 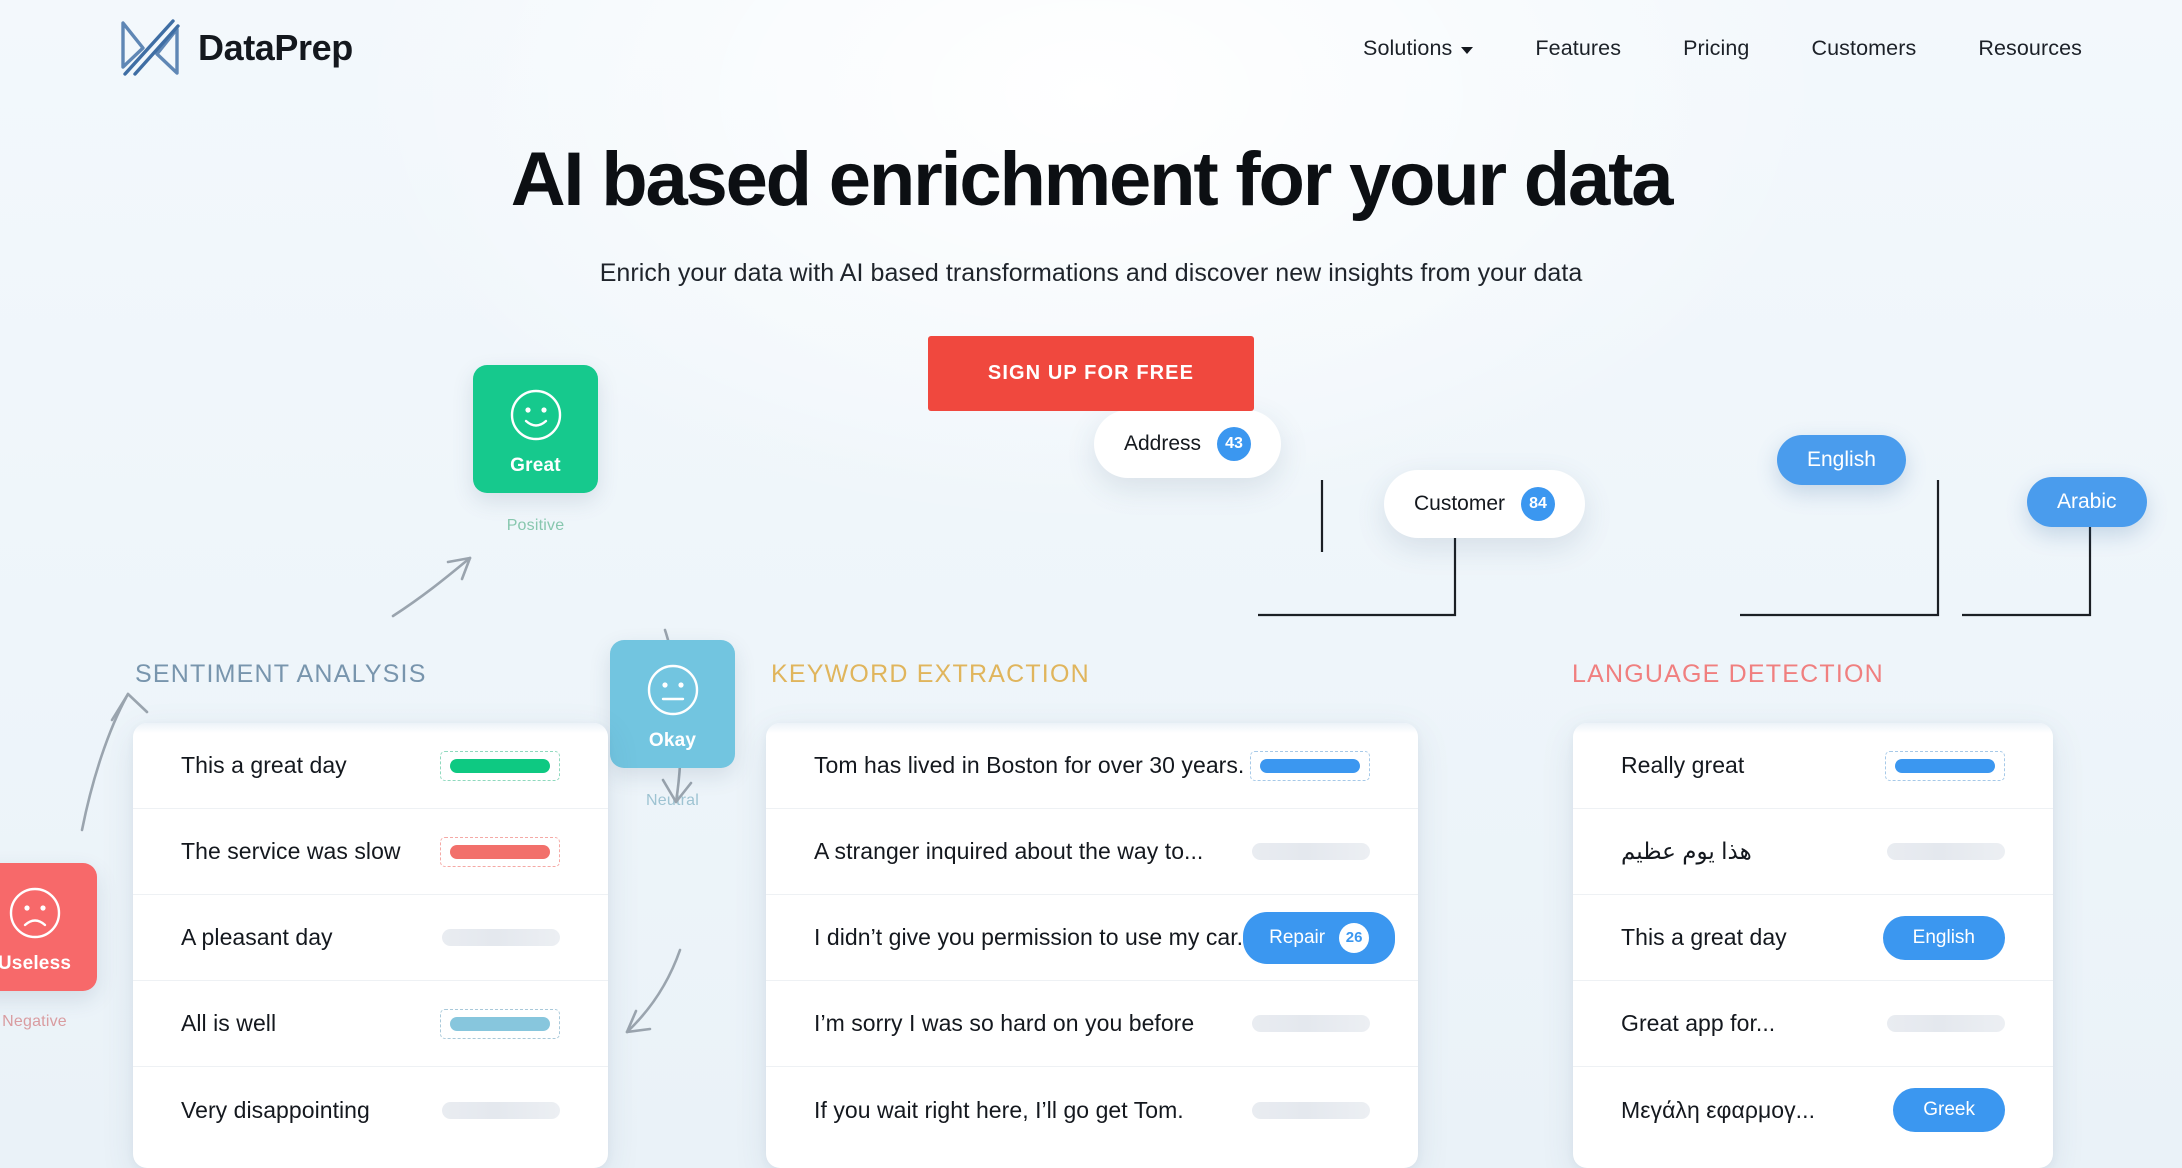 I want to click on table-row: All is well, so click(x=370, y=1024).